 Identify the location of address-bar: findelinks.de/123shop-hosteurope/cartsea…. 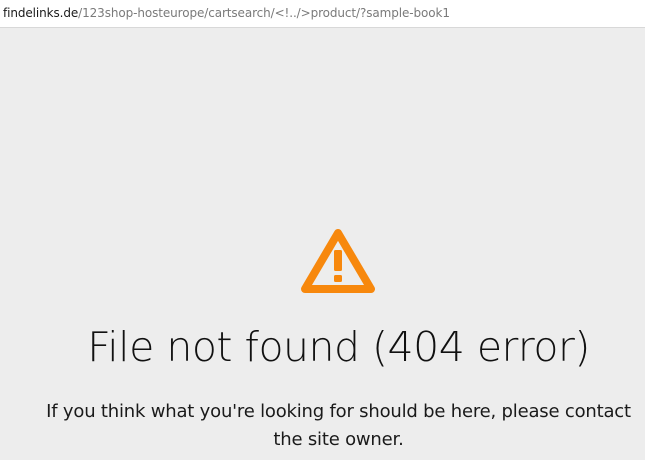
(322, 14).